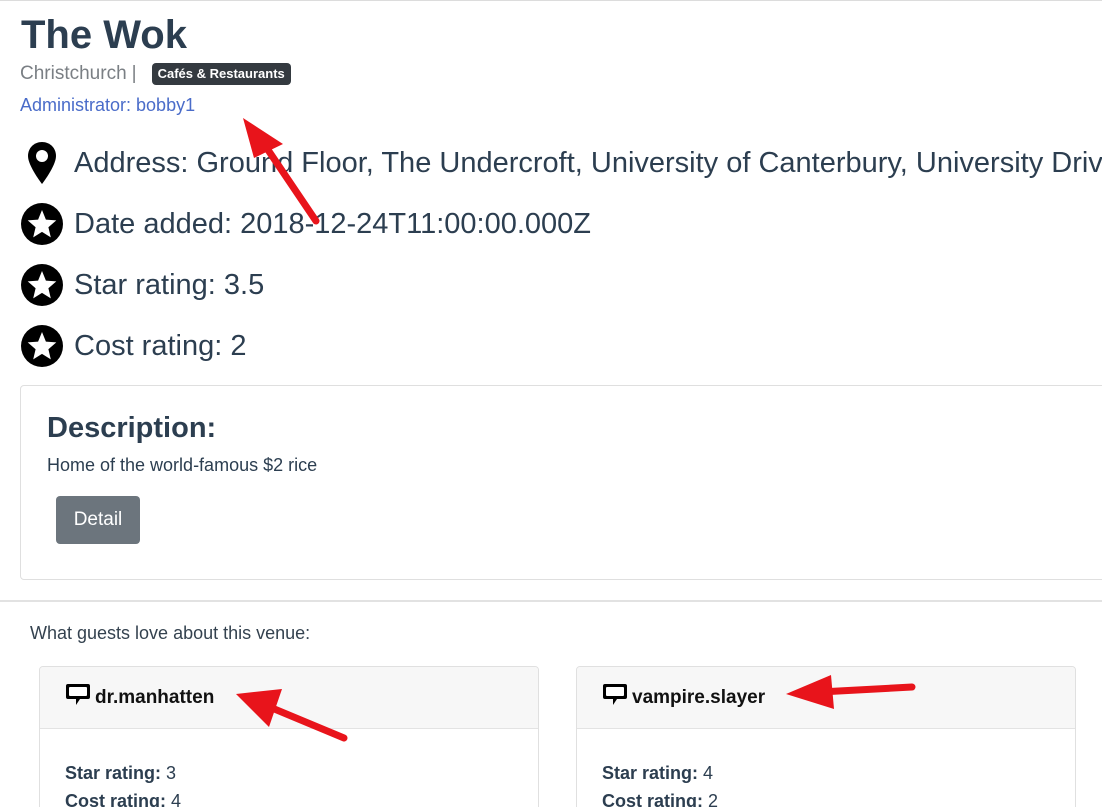  What do you see at coordinates (551, 0) in the screenshot?
I see `top-divider` at bounding box center [551, 0].